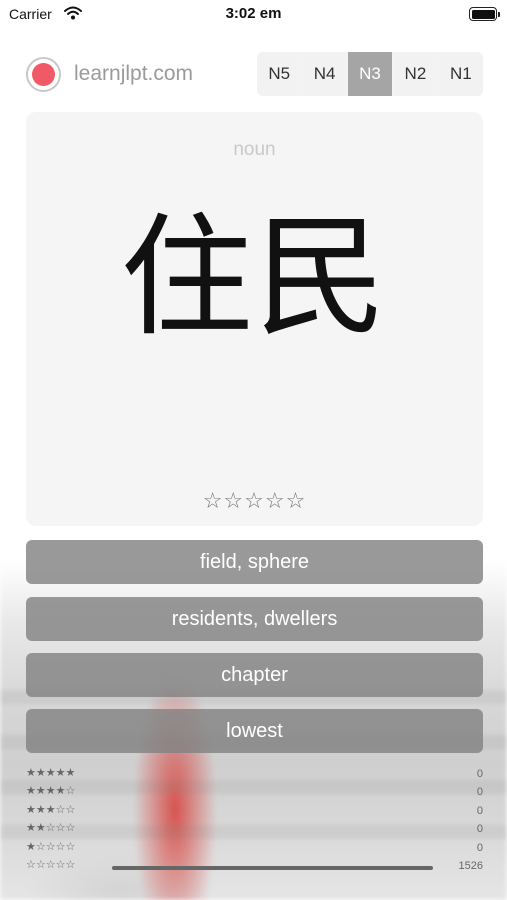 This screenshot has width=507, height=900. I want to click on status-bar: Carrier 3:02 em, so click(253, 15).